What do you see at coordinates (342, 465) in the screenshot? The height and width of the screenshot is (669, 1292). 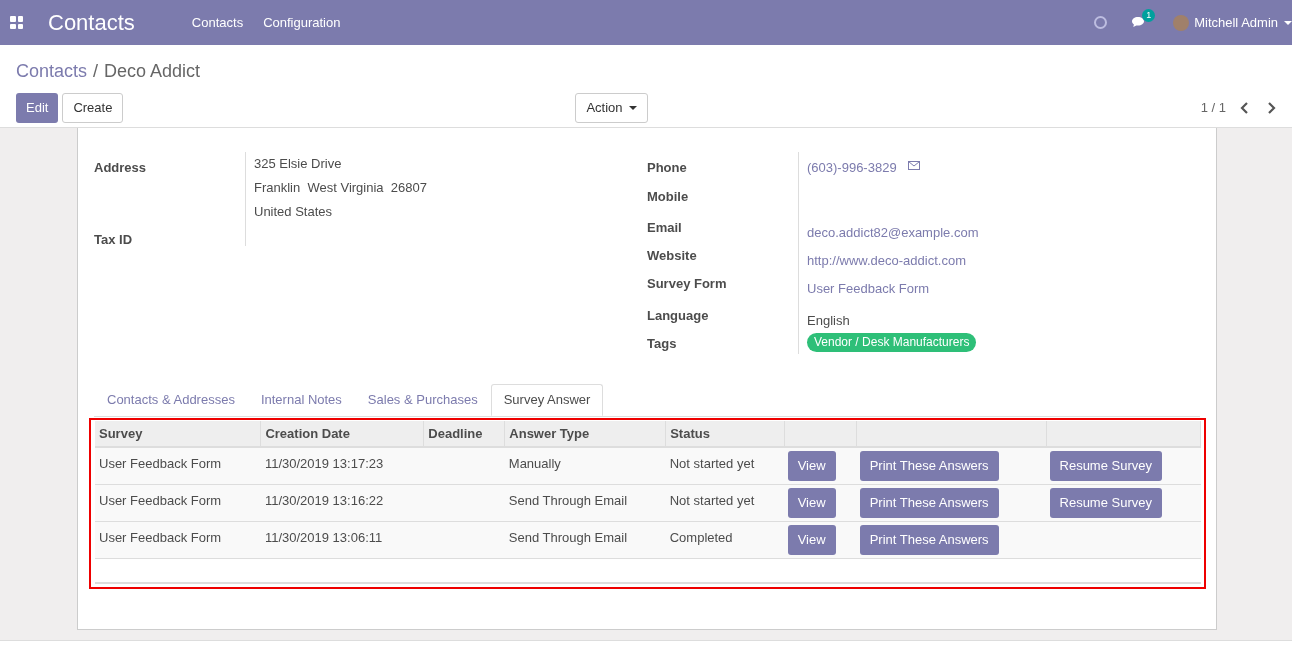 I see `table-cell: 11/30/2019 13:17:23` at bounding box center [342, 465].